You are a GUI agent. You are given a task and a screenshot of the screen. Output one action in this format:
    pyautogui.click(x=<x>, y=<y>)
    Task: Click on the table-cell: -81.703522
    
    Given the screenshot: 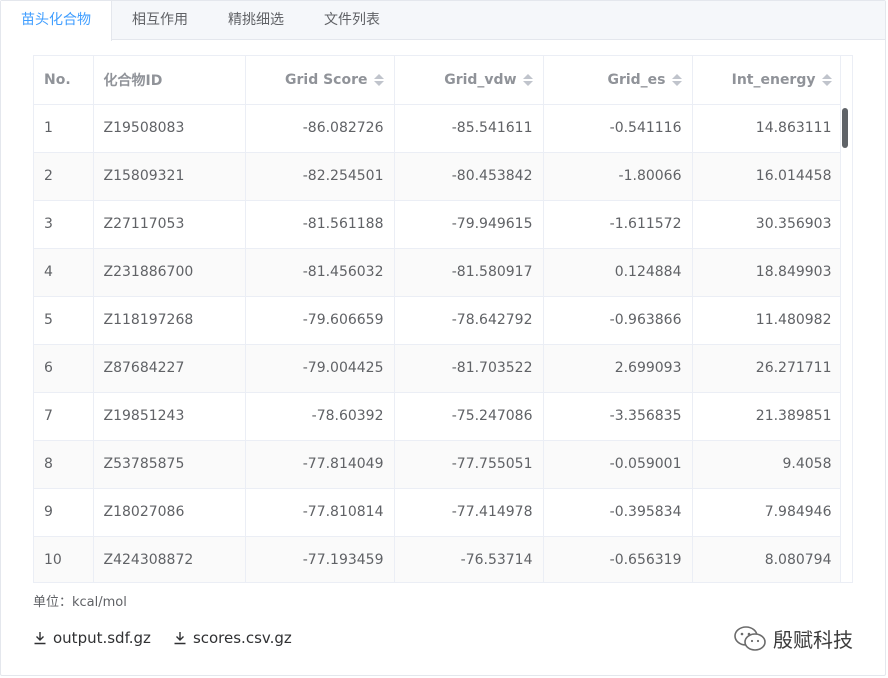 What is the action you would take?
    pyautogui.click(x=469, y=368)
    